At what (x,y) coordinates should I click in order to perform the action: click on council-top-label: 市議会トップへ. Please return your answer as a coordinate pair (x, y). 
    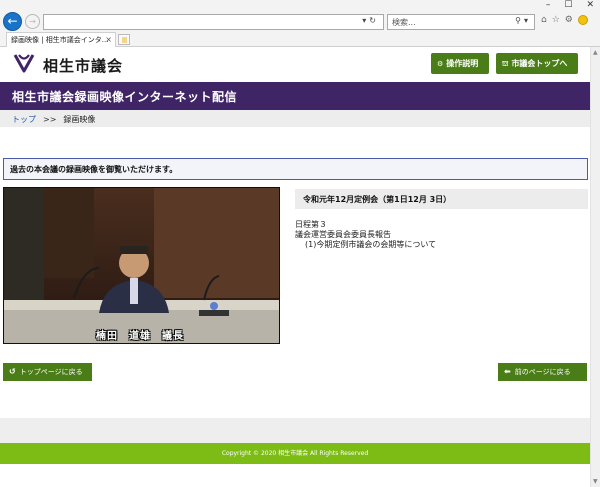
    Looking at the image, I should click on (539, 63).